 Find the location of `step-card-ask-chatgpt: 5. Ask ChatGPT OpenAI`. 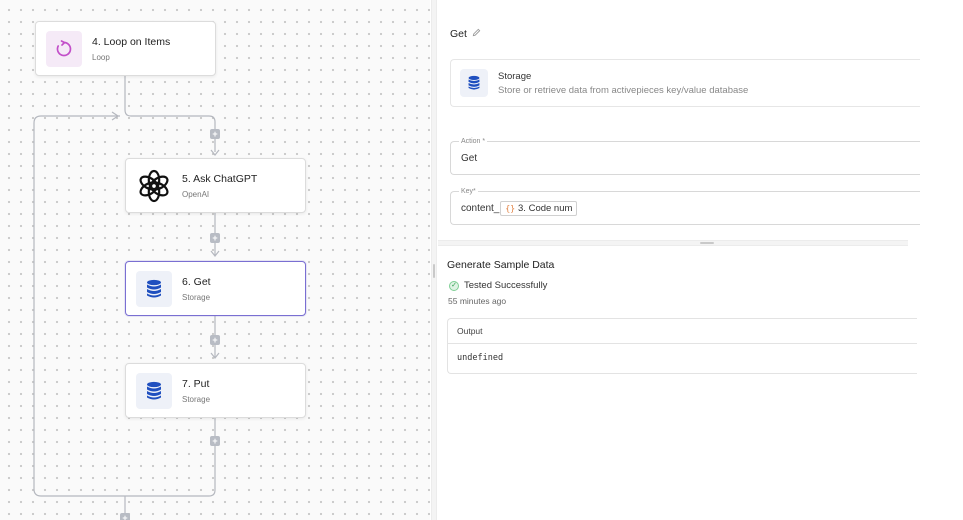

step-card-ask-chatgpt: 5. Ask ChatGPT OpenAI is located at coordinates (215, 185).